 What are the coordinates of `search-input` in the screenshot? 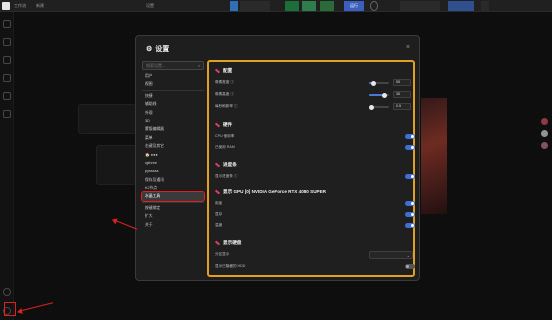 It's located at (173, 65).